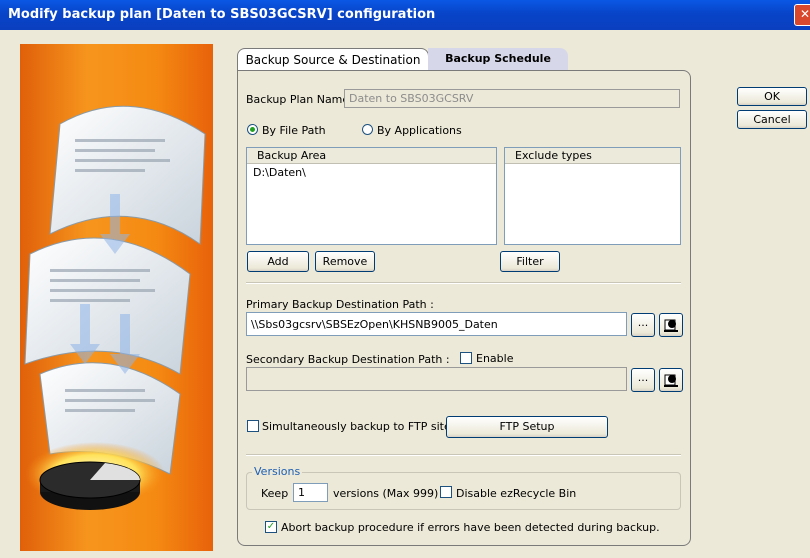 Image resolution: width=810 pixels, height=558 pixels. I want to click on disable-recycle-label: Disable ezRecycle Bin, so click(516, 493).